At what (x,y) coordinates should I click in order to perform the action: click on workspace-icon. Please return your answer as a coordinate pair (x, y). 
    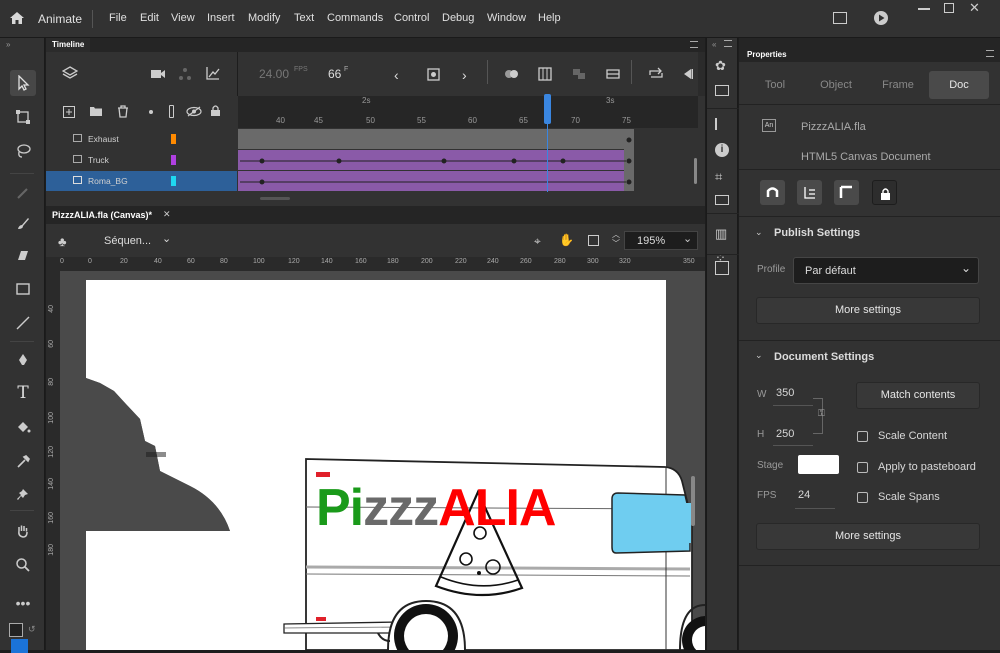
    Looking at the image, I should click on (840, 18).